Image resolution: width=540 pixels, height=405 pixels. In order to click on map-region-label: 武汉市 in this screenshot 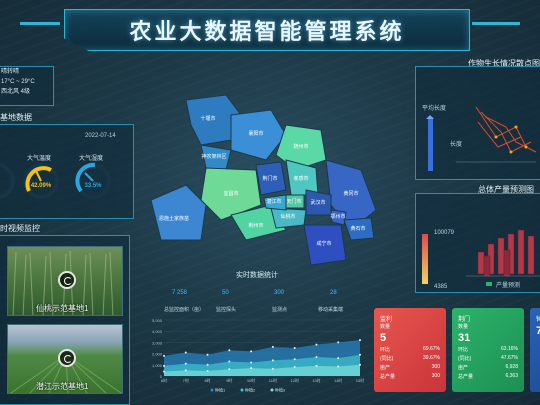, I will do `click(317, 202)`.